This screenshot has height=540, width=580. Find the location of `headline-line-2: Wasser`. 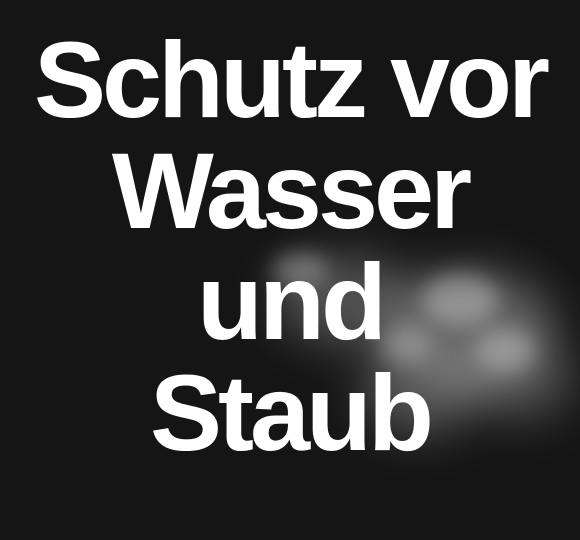

headline-line-2: Wasser is located at coordinates (291, 190).